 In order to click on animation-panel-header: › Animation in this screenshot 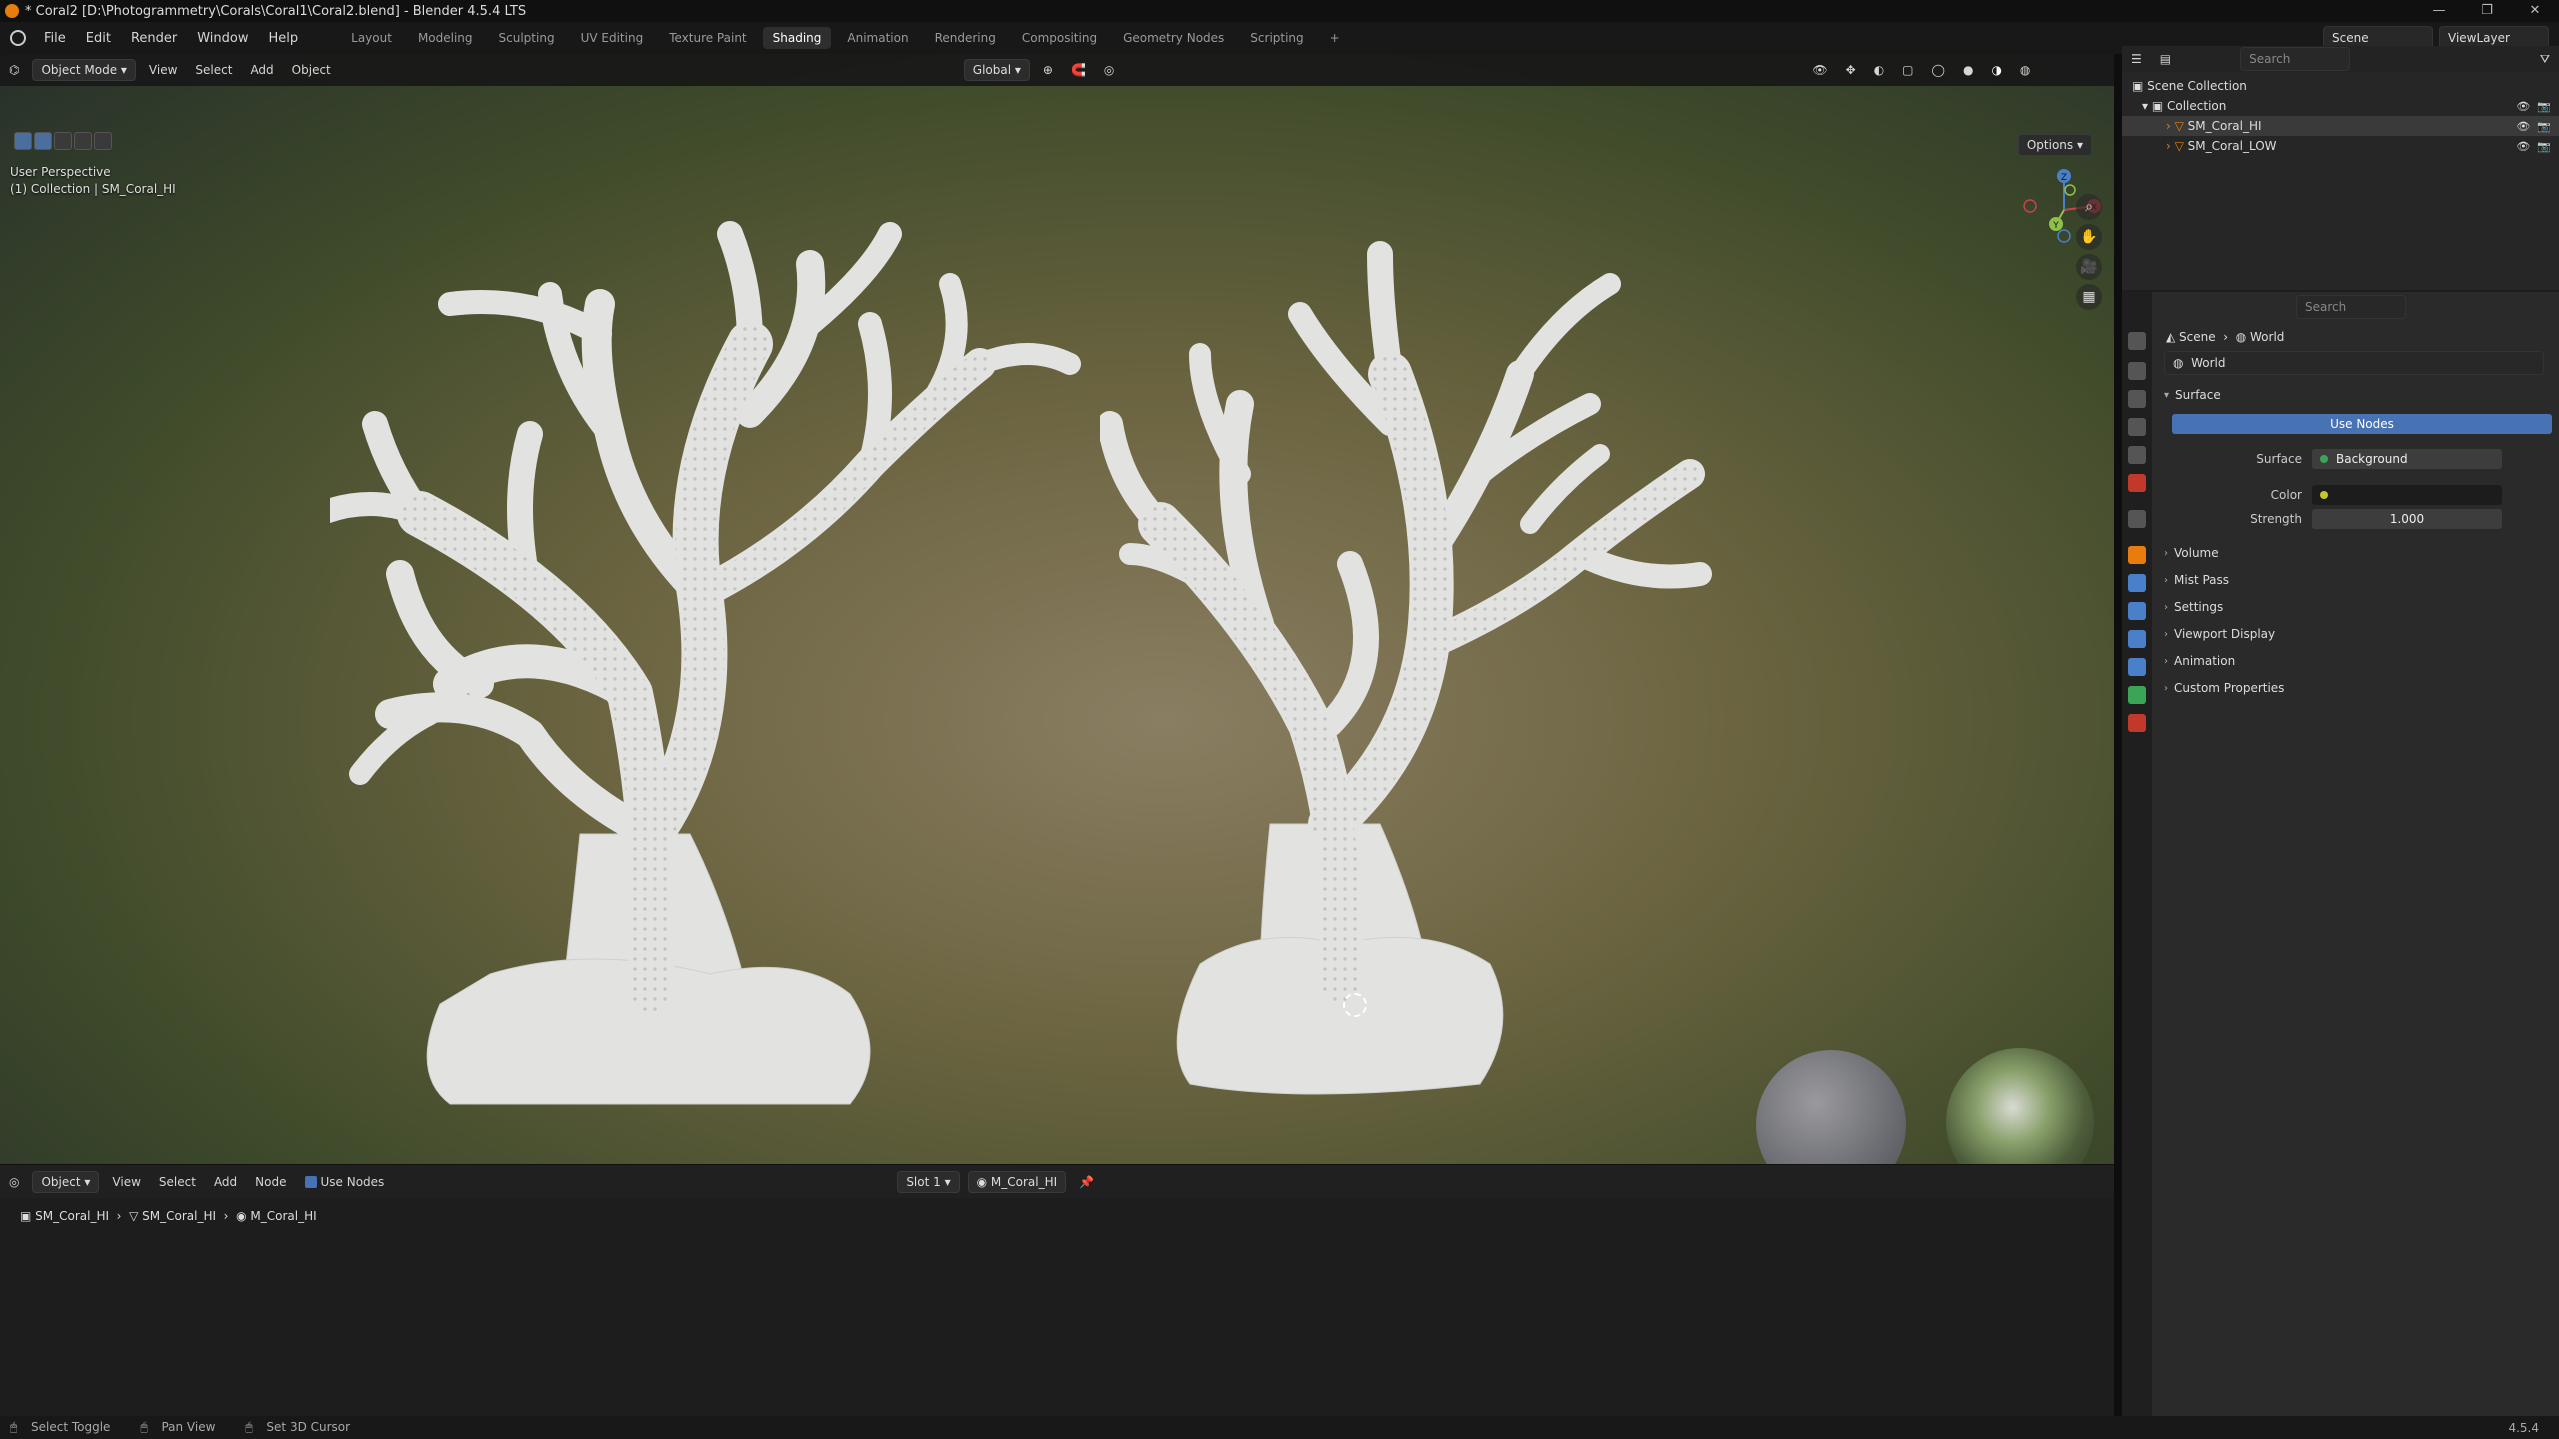, I will do `click(2357, 661)`.